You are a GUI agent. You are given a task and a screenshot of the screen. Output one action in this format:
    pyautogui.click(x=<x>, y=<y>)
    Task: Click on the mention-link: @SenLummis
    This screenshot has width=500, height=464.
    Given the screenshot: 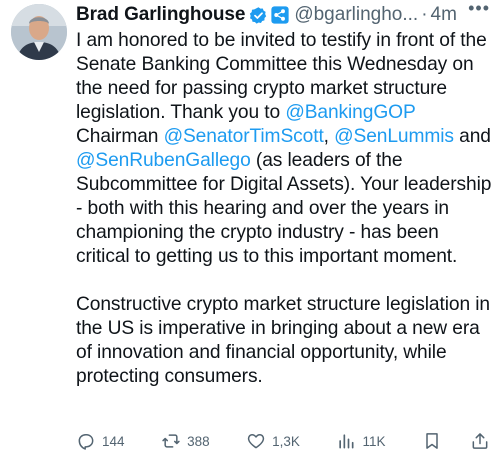 What is the action you would take?
    pyautogui.click(x=394, y=136)
    